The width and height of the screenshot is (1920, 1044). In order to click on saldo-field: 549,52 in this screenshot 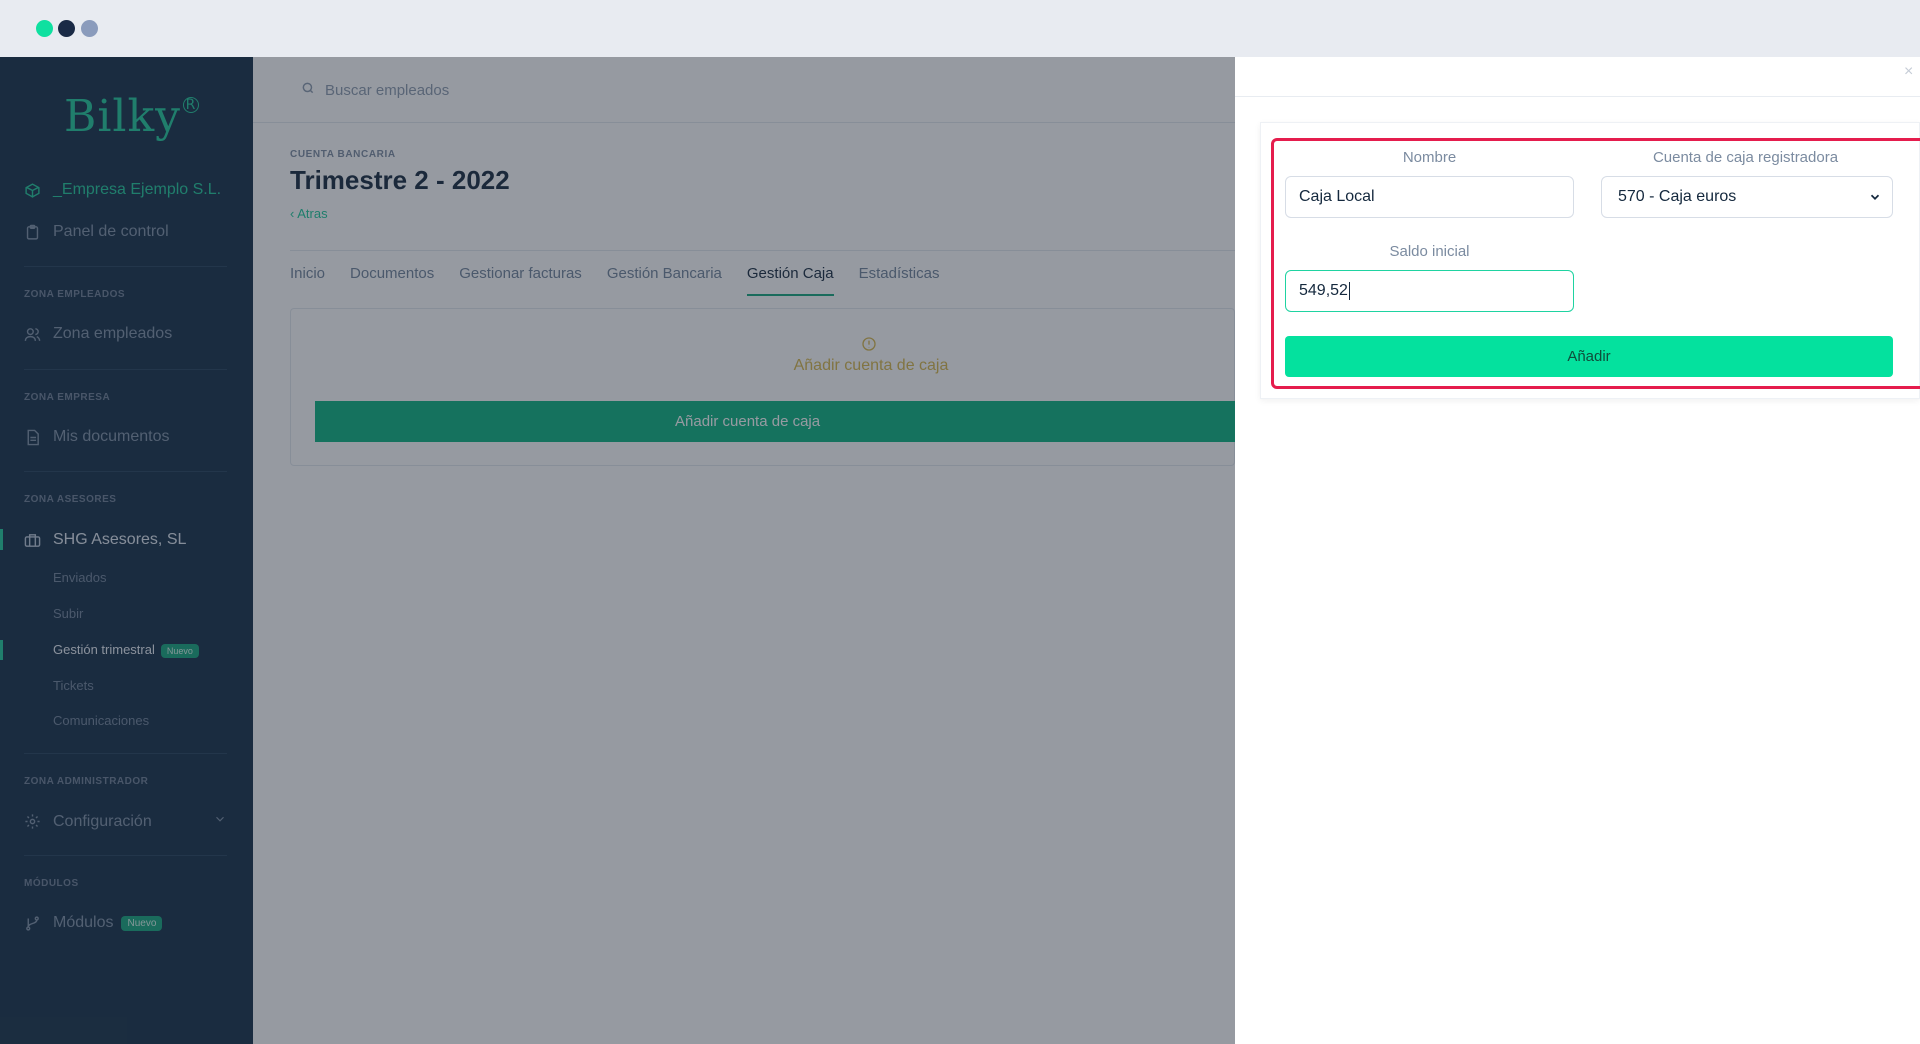, I will do `click(1429, 291)`.